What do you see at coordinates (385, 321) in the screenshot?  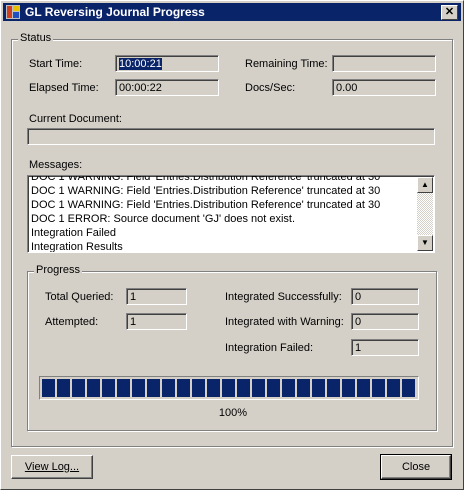 I see `integrated-with-warning-field: 0` at bounding box center [385, 321].